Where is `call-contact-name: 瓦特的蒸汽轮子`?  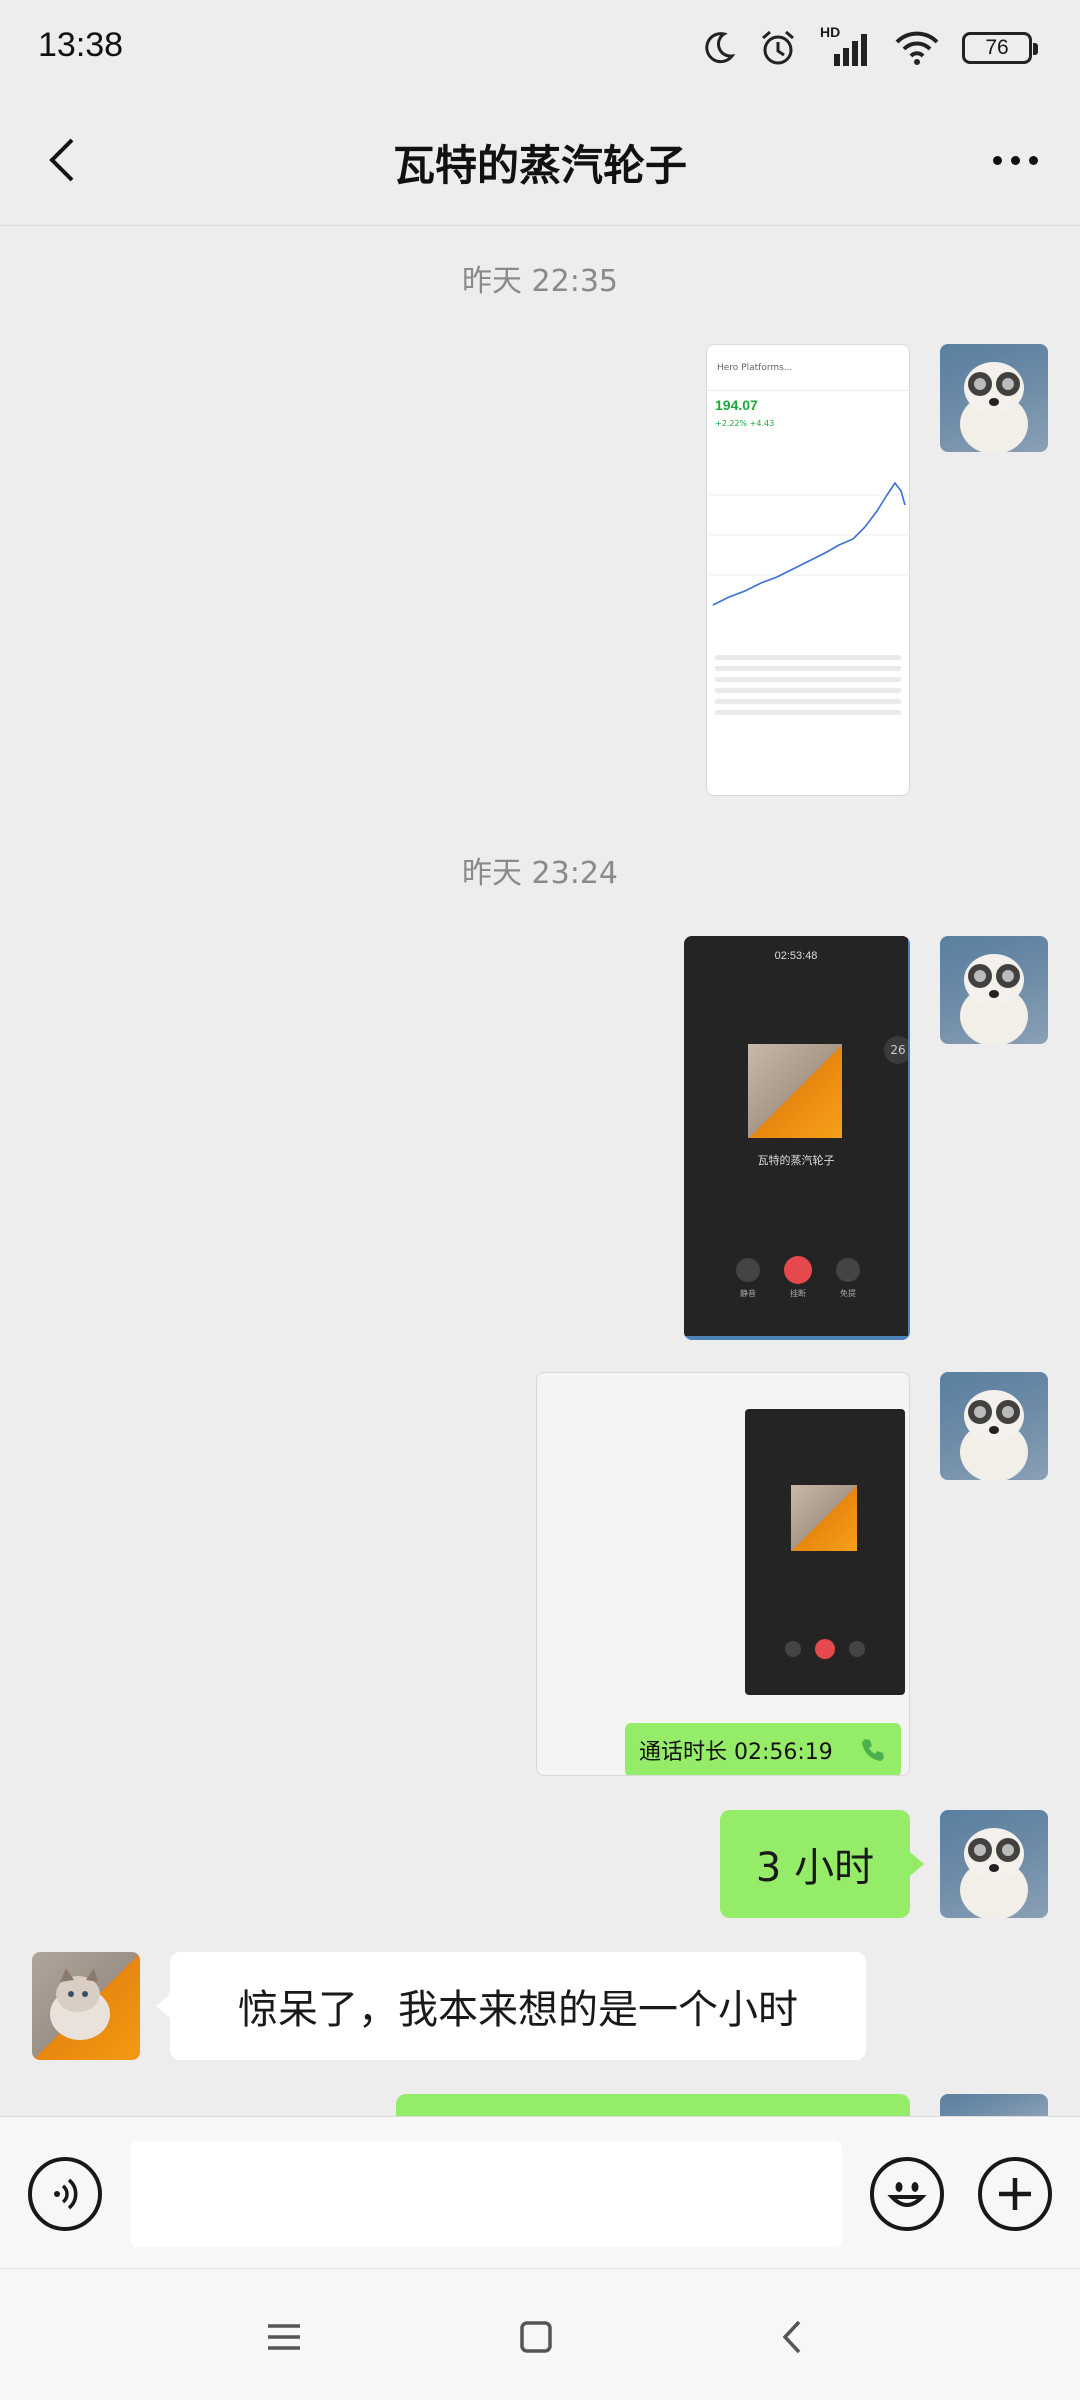
call-contact-name: 瓦特的蒸汽轮子 is located at coordinates (796, 1160).